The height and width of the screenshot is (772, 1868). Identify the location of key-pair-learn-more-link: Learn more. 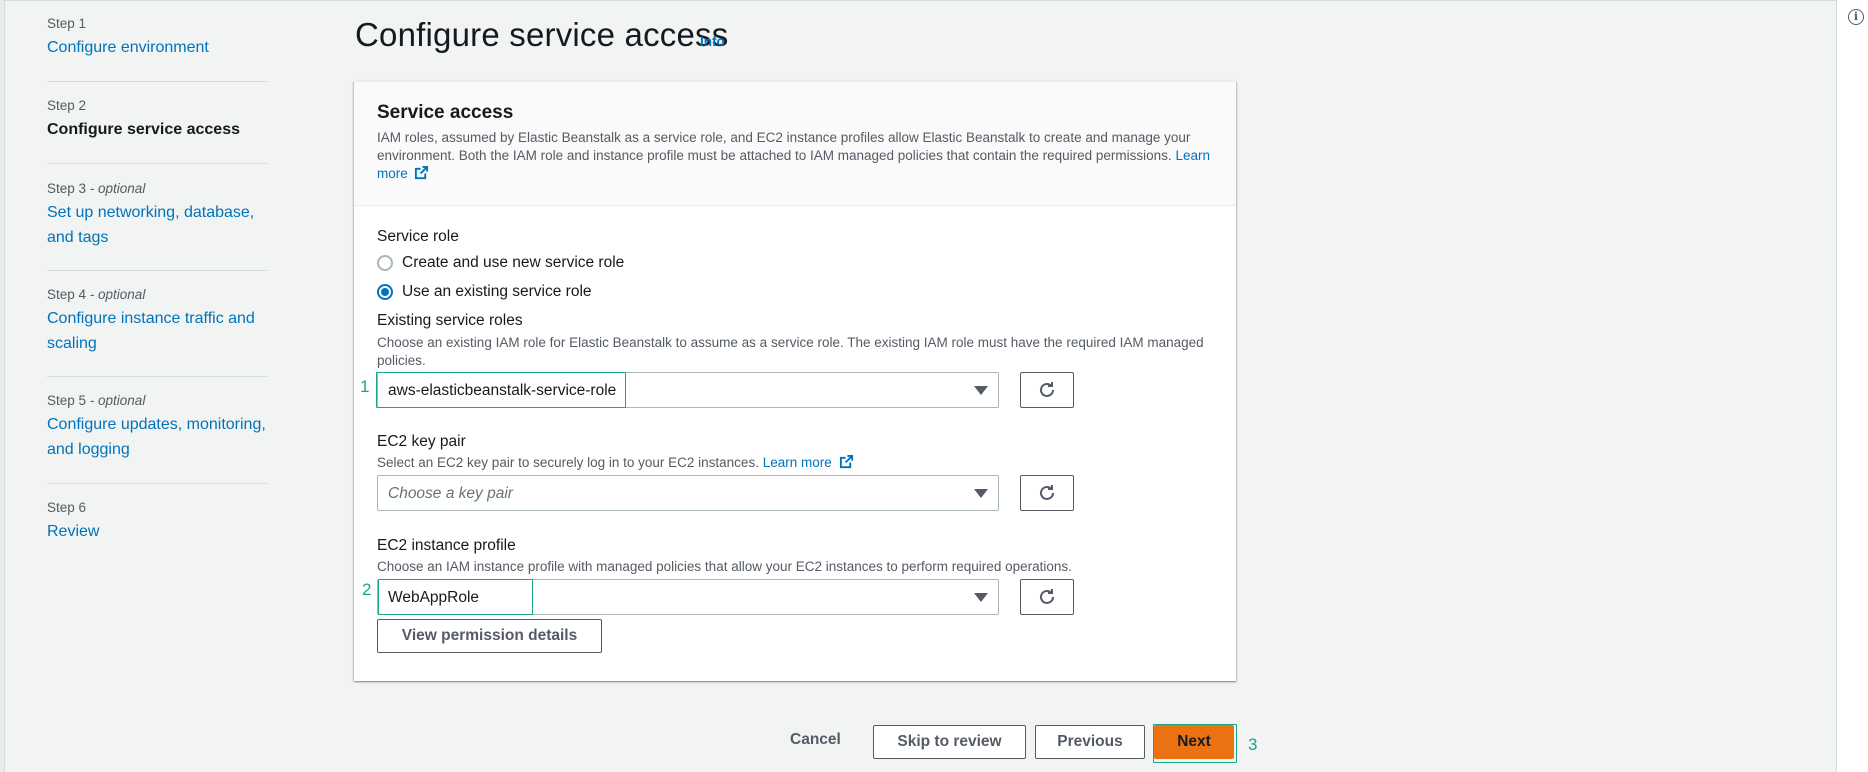
(808, 462).